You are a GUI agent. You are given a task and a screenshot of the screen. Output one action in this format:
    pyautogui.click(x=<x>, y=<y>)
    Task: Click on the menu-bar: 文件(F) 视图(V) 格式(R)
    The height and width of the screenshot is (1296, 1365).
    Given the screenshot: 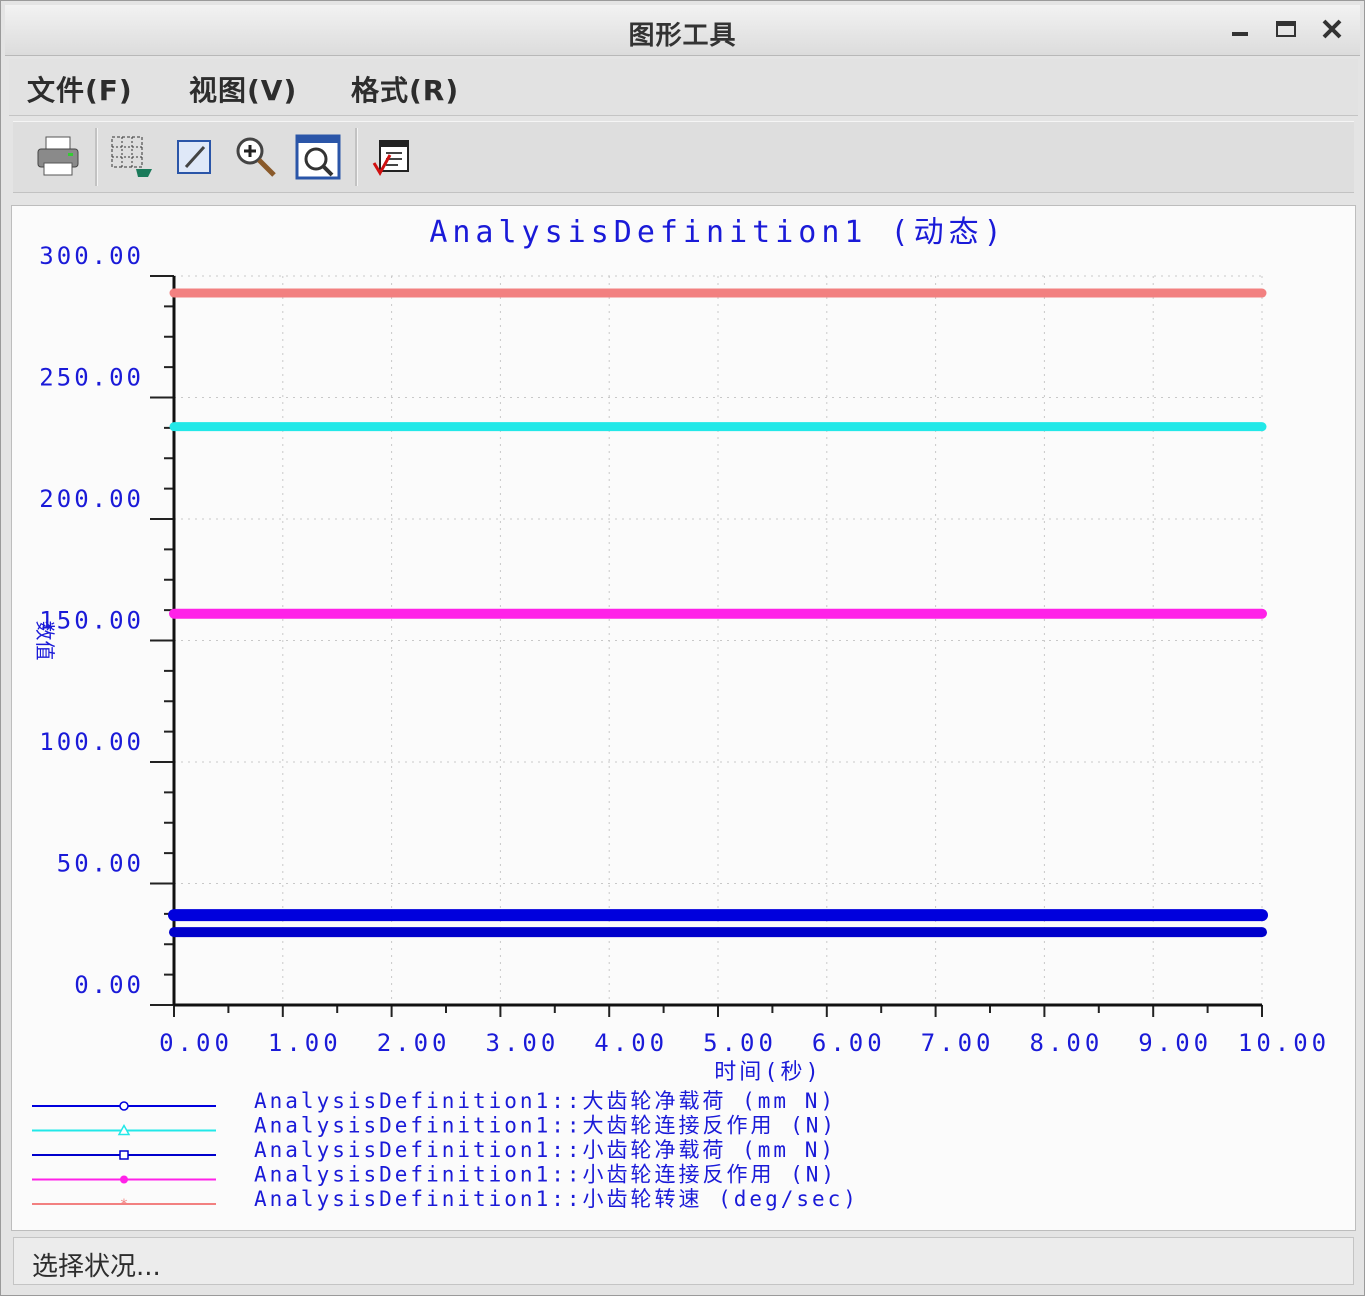 What is the action you would take?
    pyautogui.click(x=683, y=87)
    